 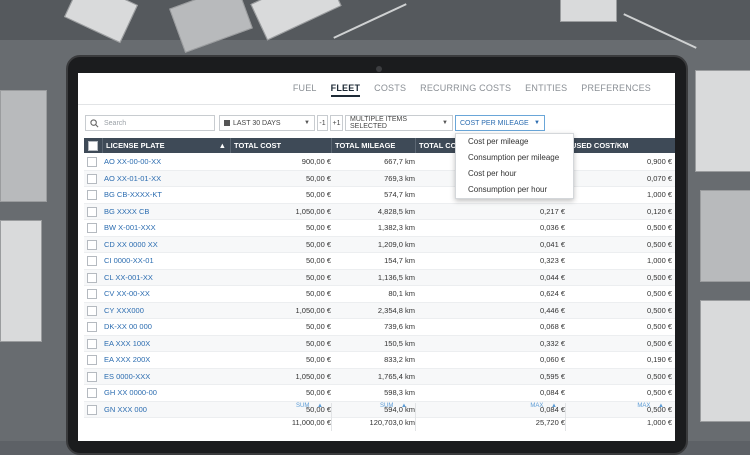 I want to click on total-cost-per-cell: 0,041 €, so click(x=552, y=244).